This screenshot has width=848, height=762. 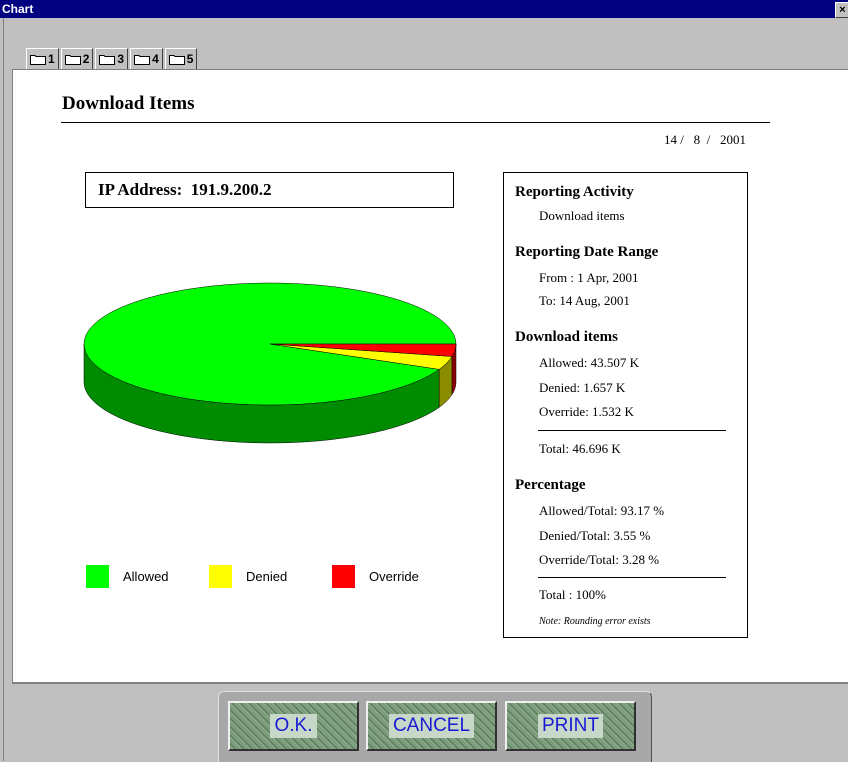 I want to click on legend-item-denied: Denied, so click(x=248, y=576).